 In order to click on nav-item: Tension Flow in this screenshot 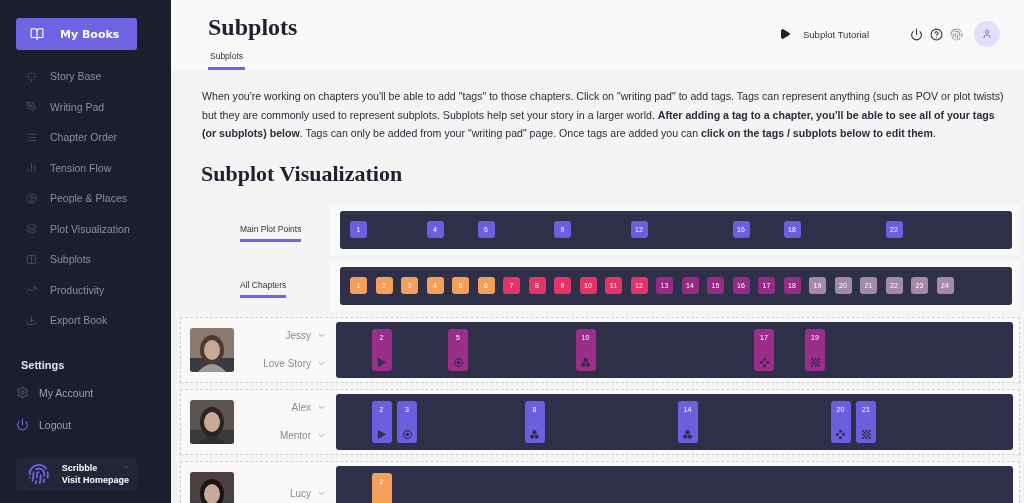, I will do `click(85, 167)`.